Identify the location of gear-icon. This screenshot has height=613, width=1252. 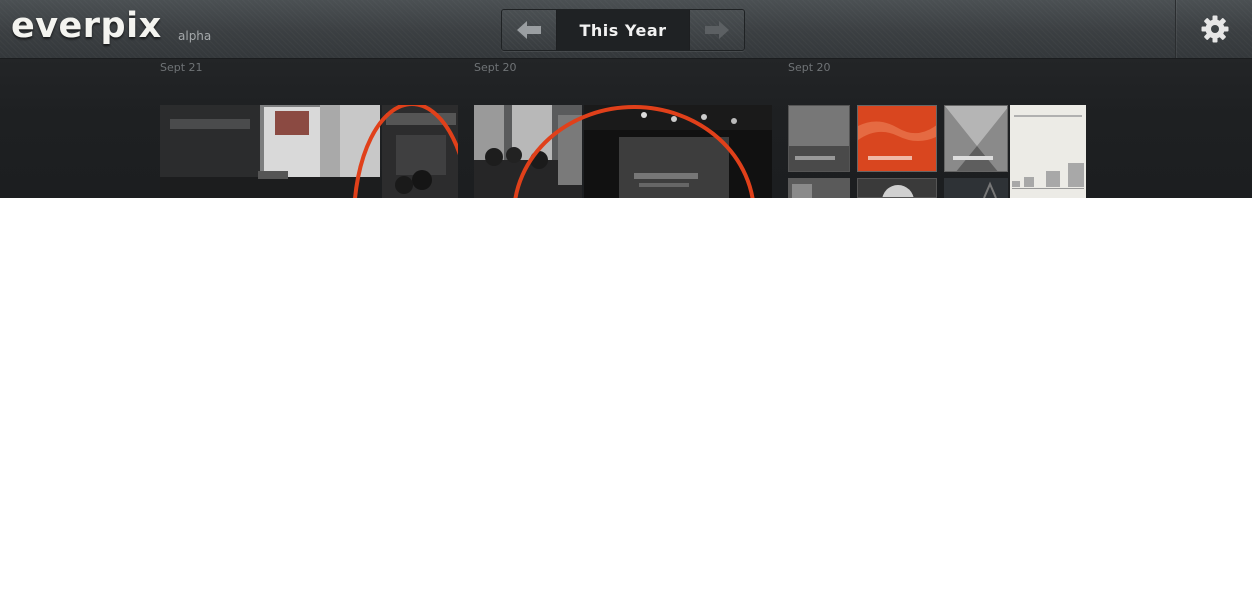
(1214, 29).